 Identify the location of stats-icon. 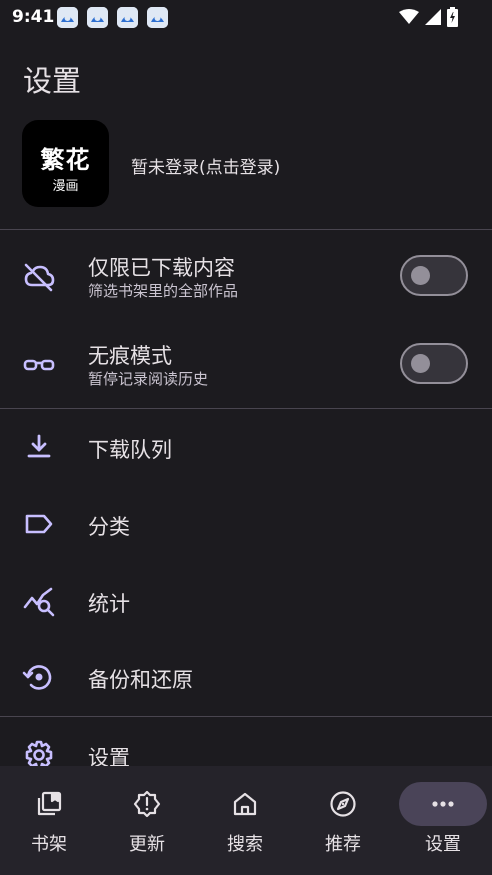
(39, 601).